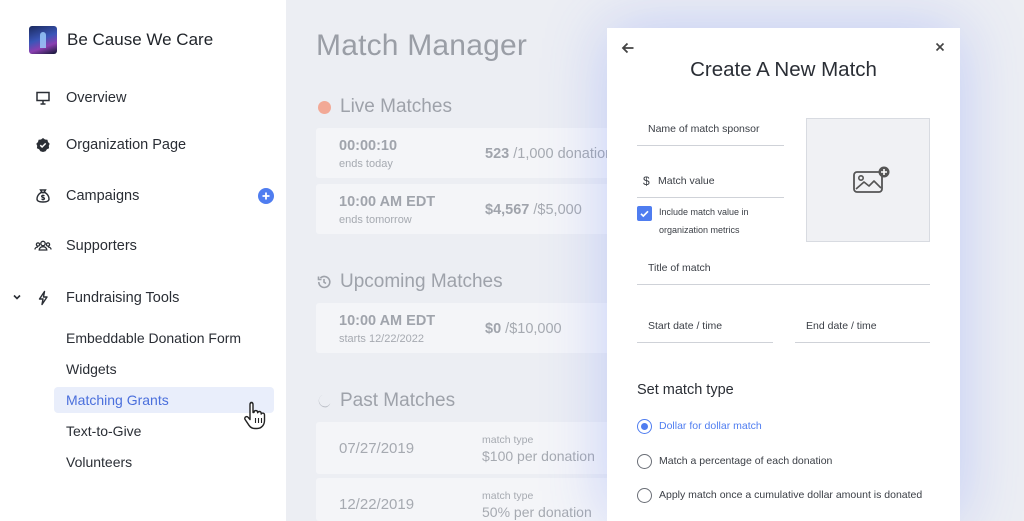 The image size is (1024, 521). Describe the element at coordinates (940, 47) in the screenshot. I see `close-icon` at that location.